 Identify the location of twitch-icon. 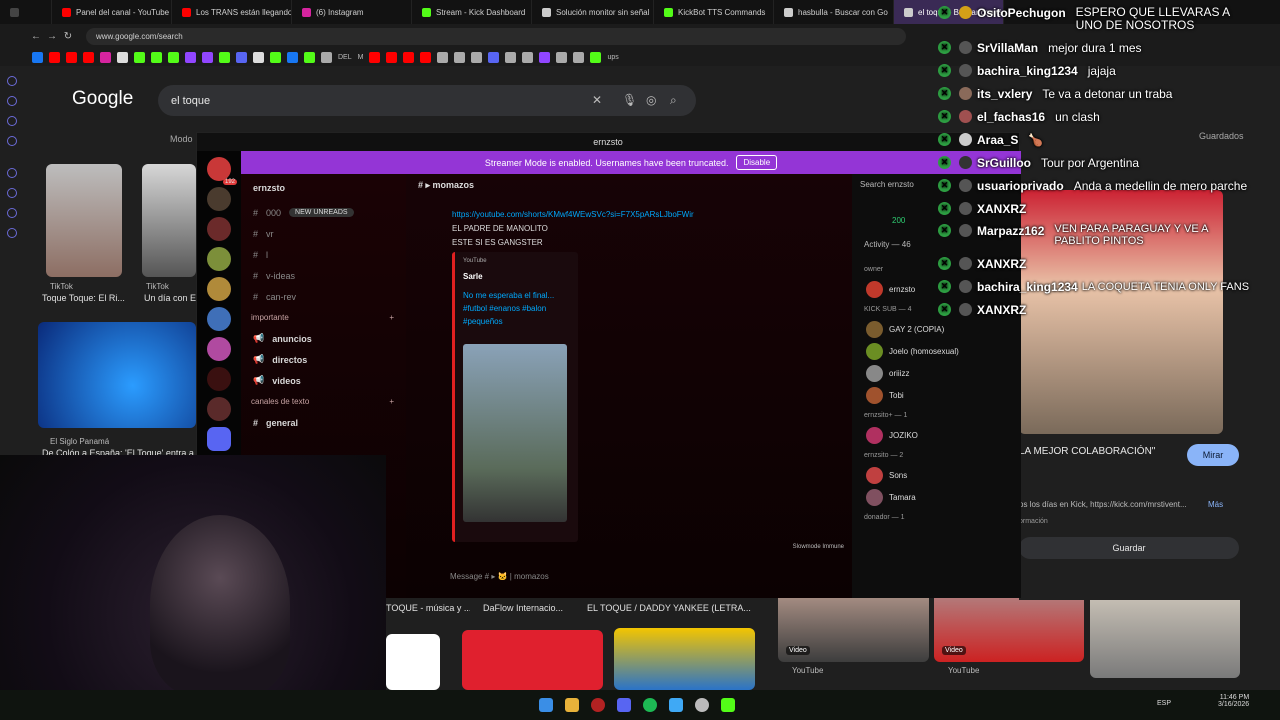
(207, 57).